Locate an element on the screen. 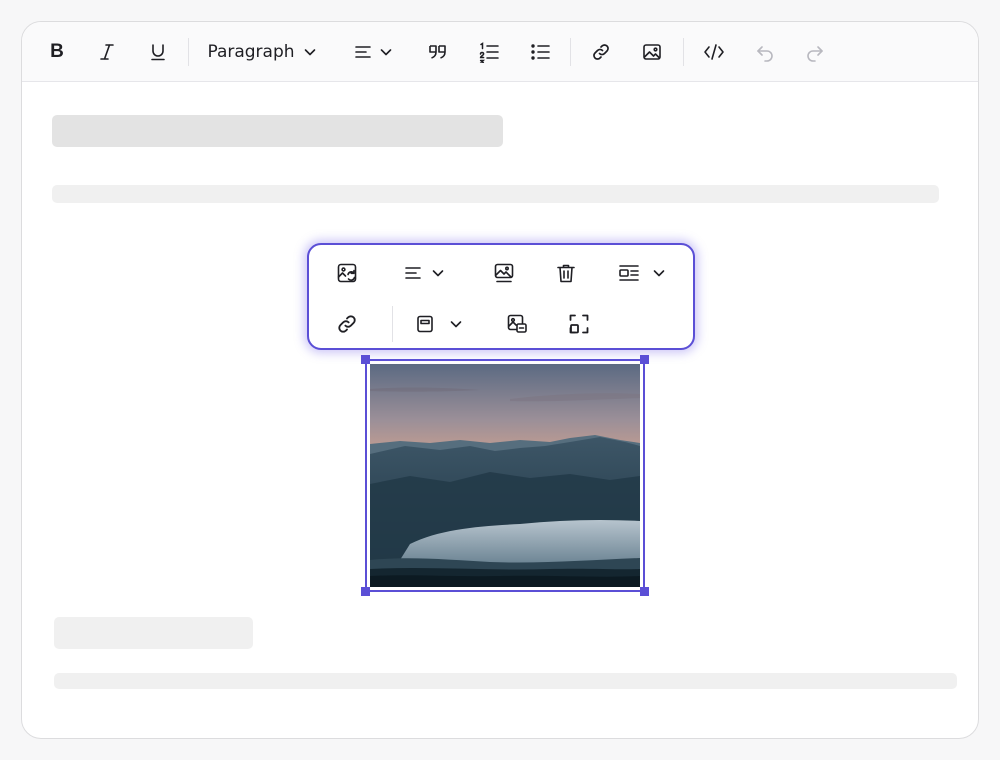 The image size is (1000, 760). mountain-landscape-photo is located at coordinates (505, 475).